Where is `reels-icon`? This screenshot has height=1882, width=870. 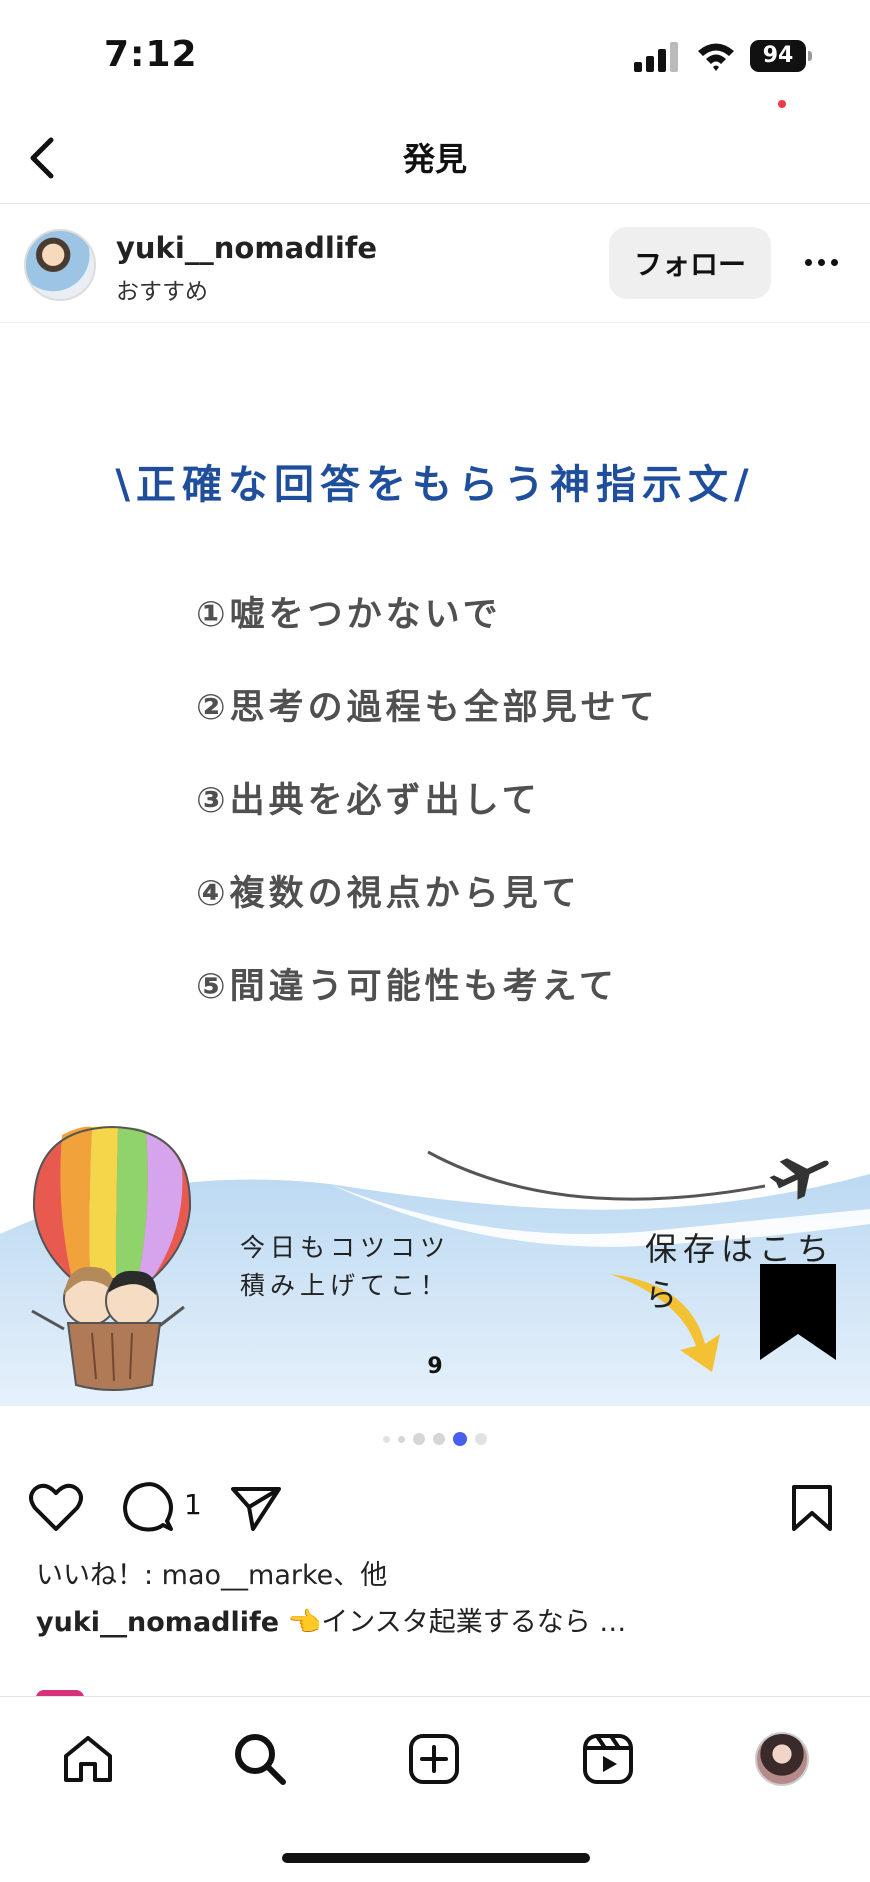 reels-icon is located at coordinates (608, 1759).